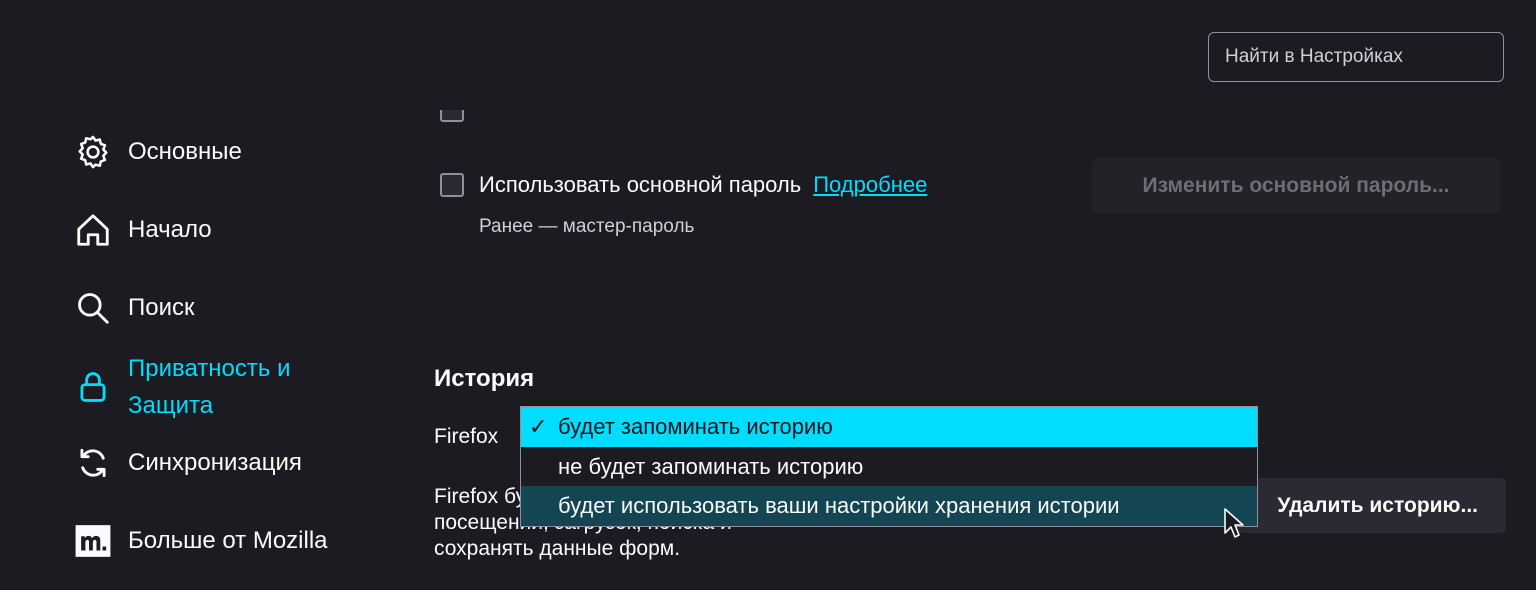  I want to click on use-primary-password-label: Использовать основной пароль, so click(640, 185).